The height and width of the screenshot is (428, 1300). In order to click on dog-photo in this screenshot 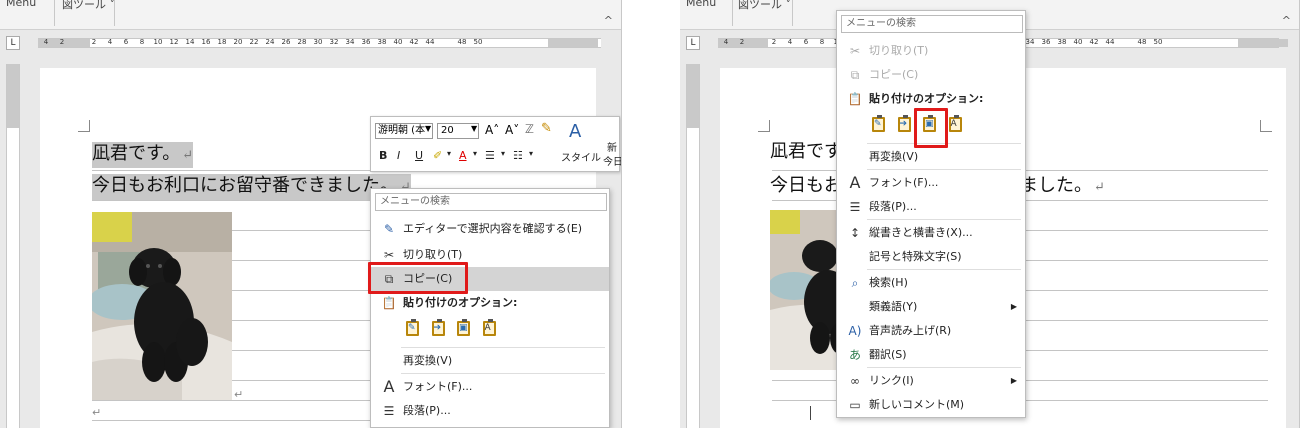, I will do `click(162, 306)`.